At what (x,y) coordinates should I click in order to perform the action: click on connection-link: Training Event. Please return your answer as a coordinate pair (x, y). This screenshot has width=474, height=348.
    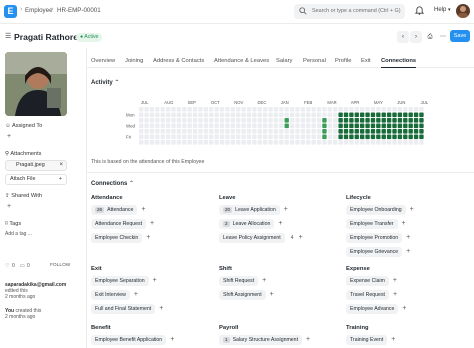
    Looking at the image, I should click on (367, 340).